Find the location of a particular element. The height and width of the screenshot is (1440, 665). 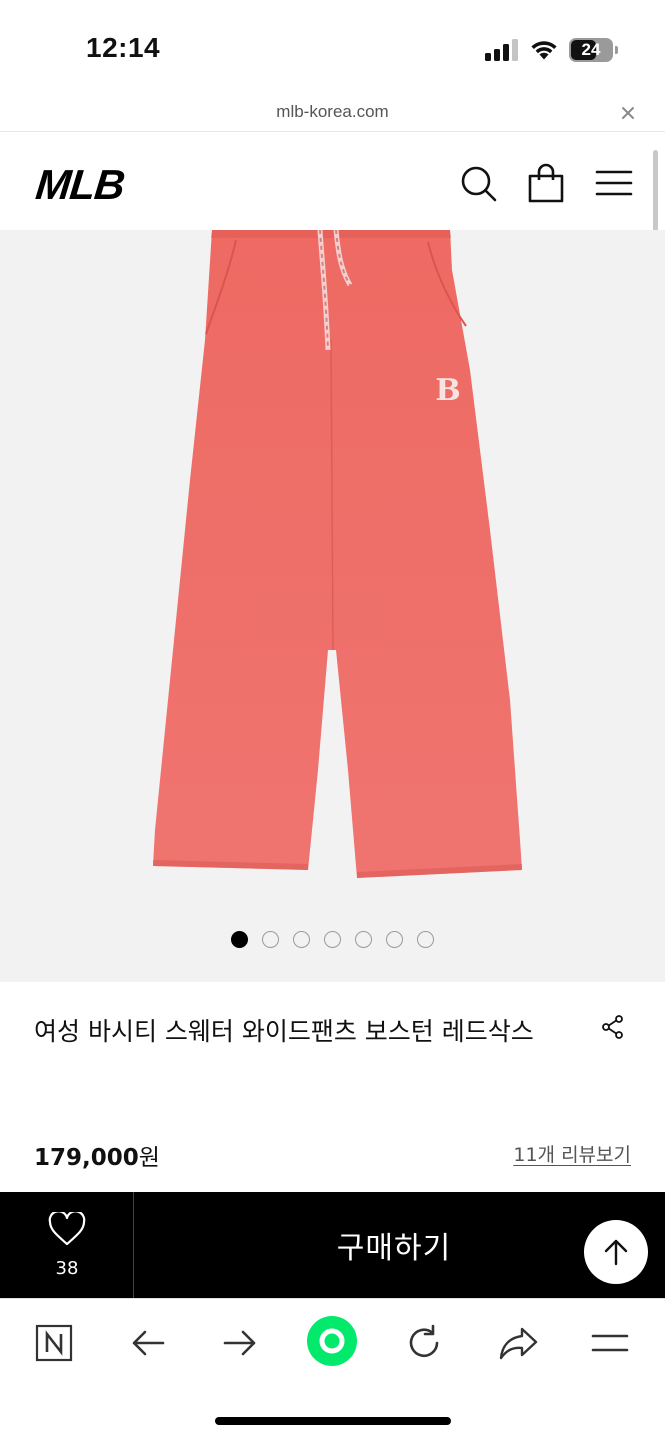

like-count: 38 is located at coordinates (67, 1268).